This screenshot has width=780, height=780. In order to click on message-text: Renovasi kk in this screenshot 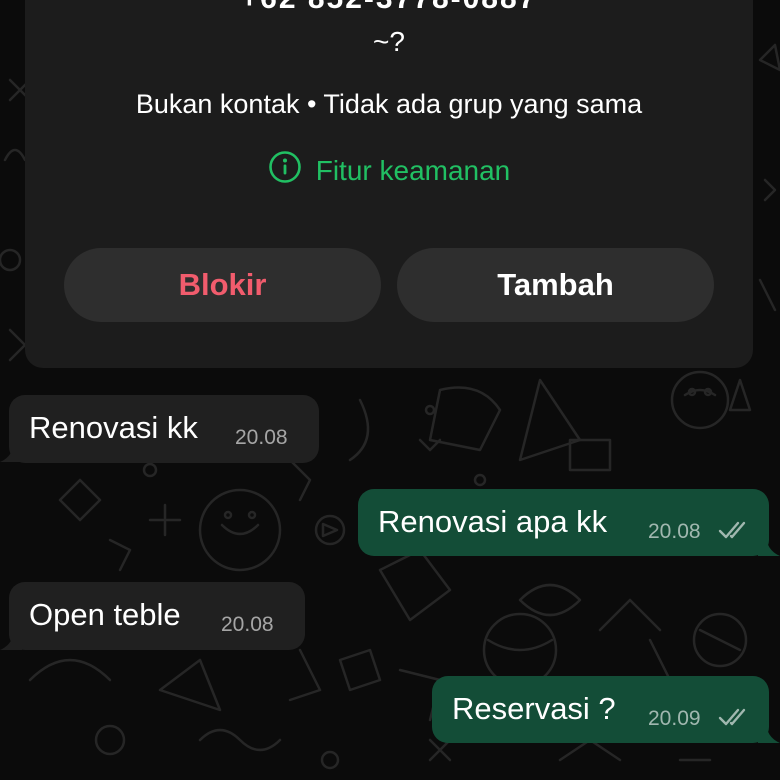, I will do `click(113, 427)`.